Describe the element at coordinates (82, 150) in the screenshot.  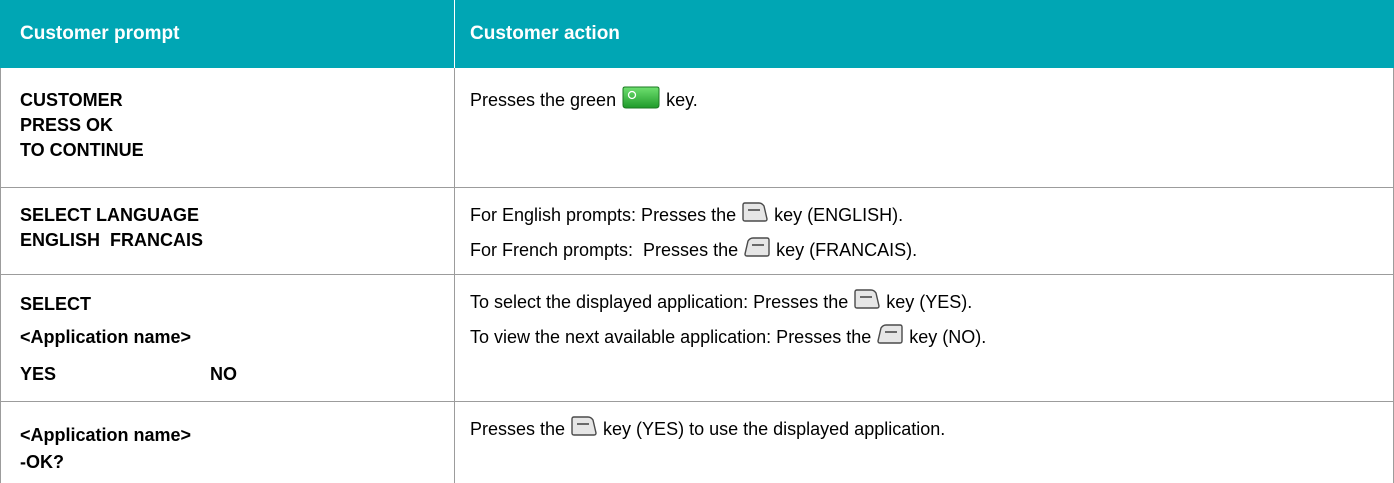
I see `prompt-line: TO CONTINUE` at that location.